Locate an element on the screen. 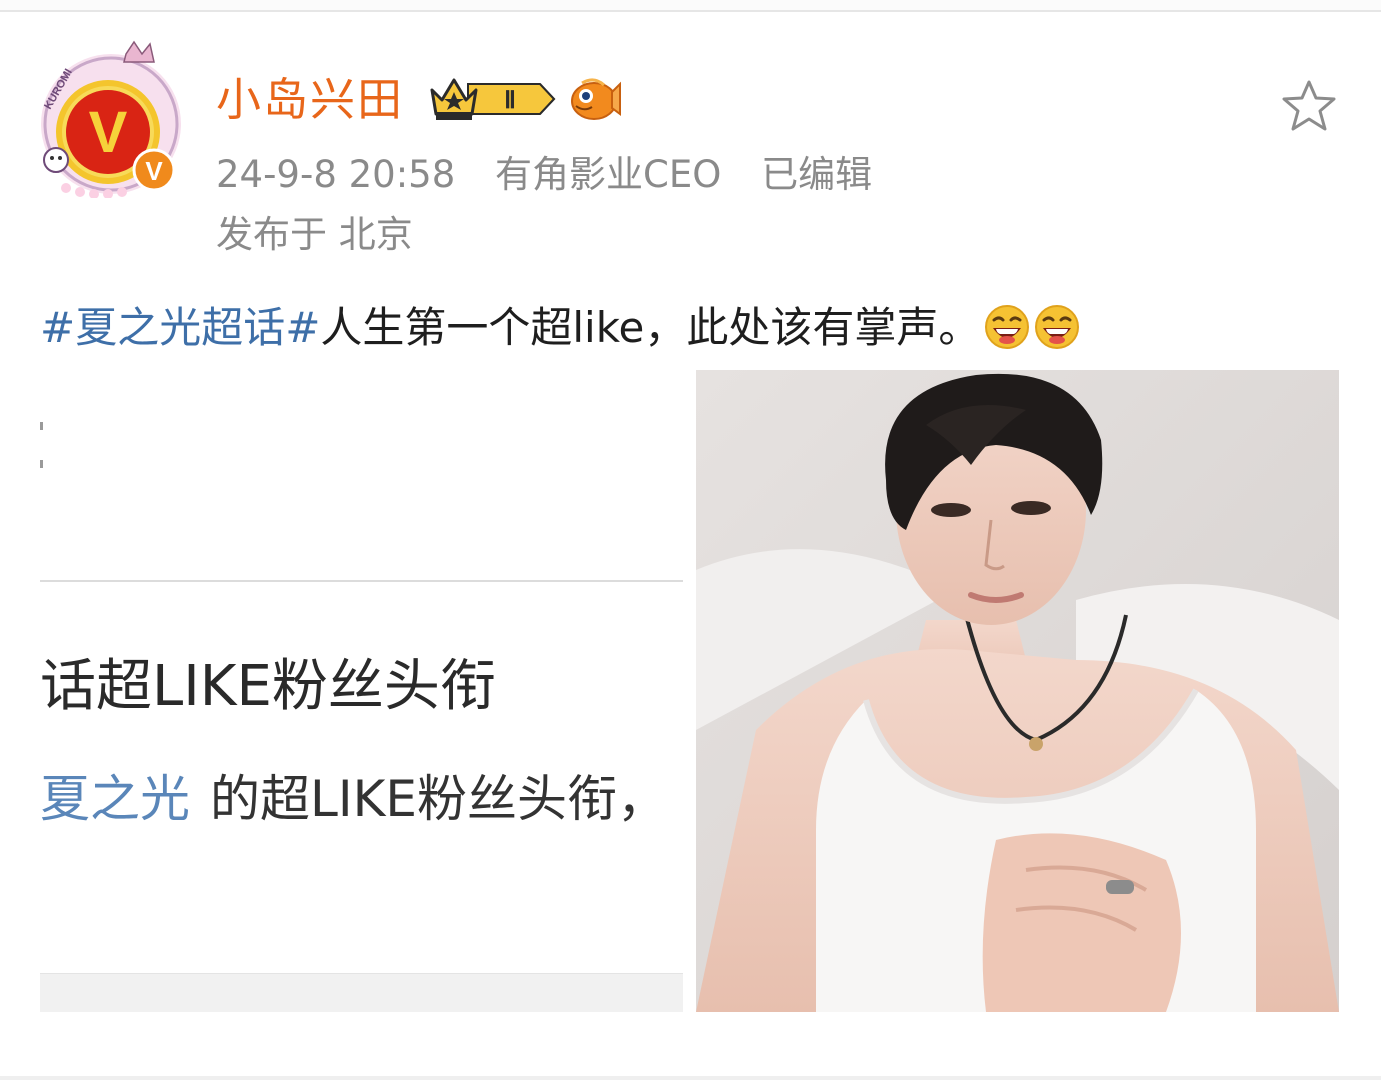  username: 小岛兴田 is located at coordinates (310, 100).